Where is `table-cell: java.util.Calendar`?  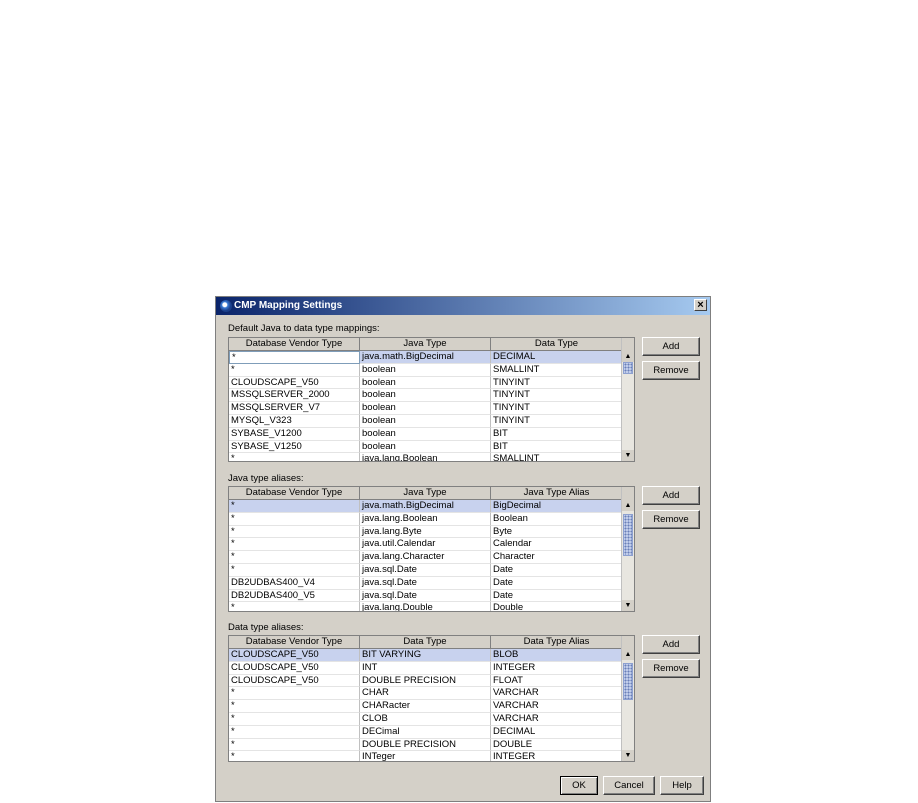 table-cell: java.util.Calendar is located at coordinates (425, 545).